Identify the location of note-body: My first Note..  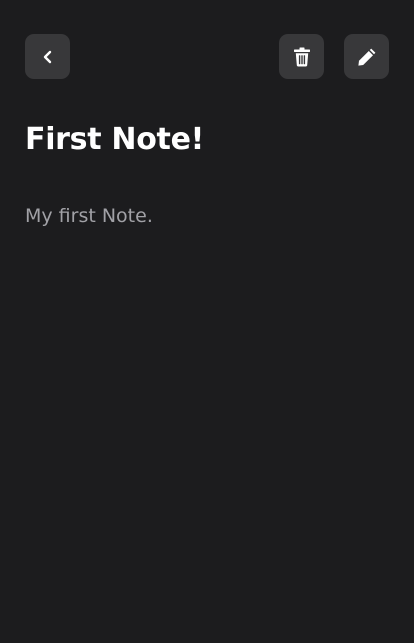
(89, 216).